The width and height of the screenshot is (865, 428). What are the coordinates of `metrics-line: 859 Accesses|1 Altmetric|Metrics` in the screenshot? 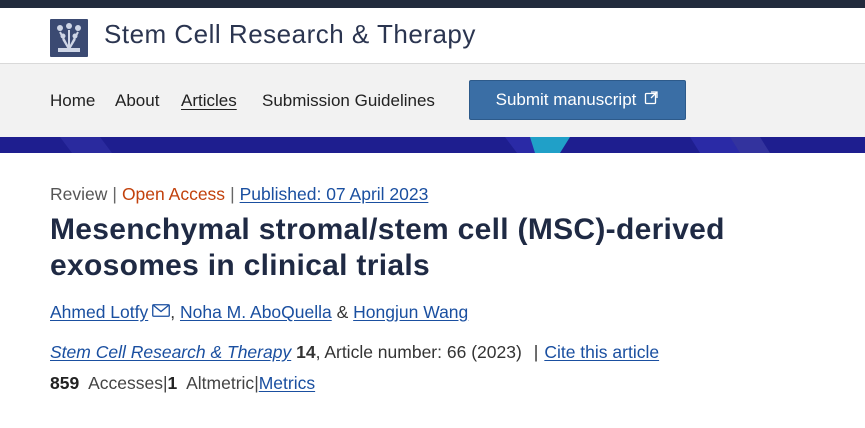 It's located at (182, 383).